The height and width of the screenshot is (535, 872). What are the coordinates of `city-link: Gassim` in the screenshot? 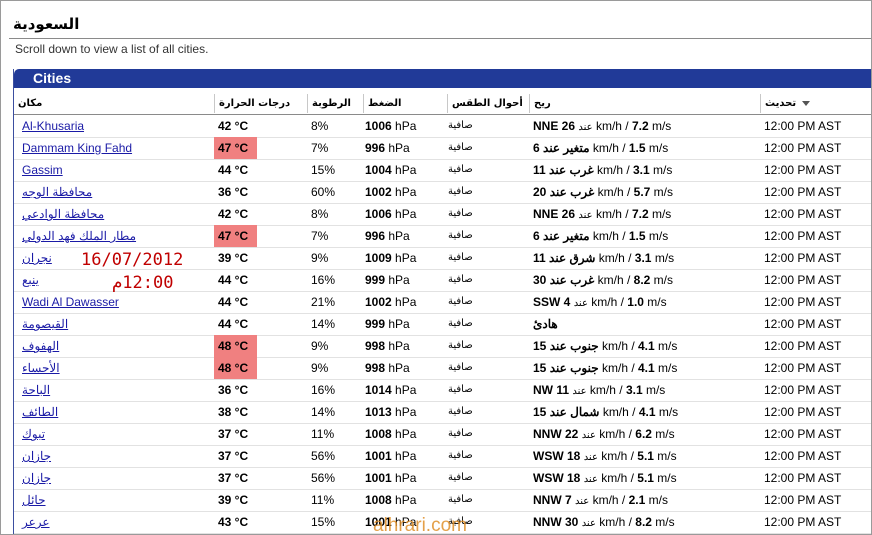 It's located at (42, 170).